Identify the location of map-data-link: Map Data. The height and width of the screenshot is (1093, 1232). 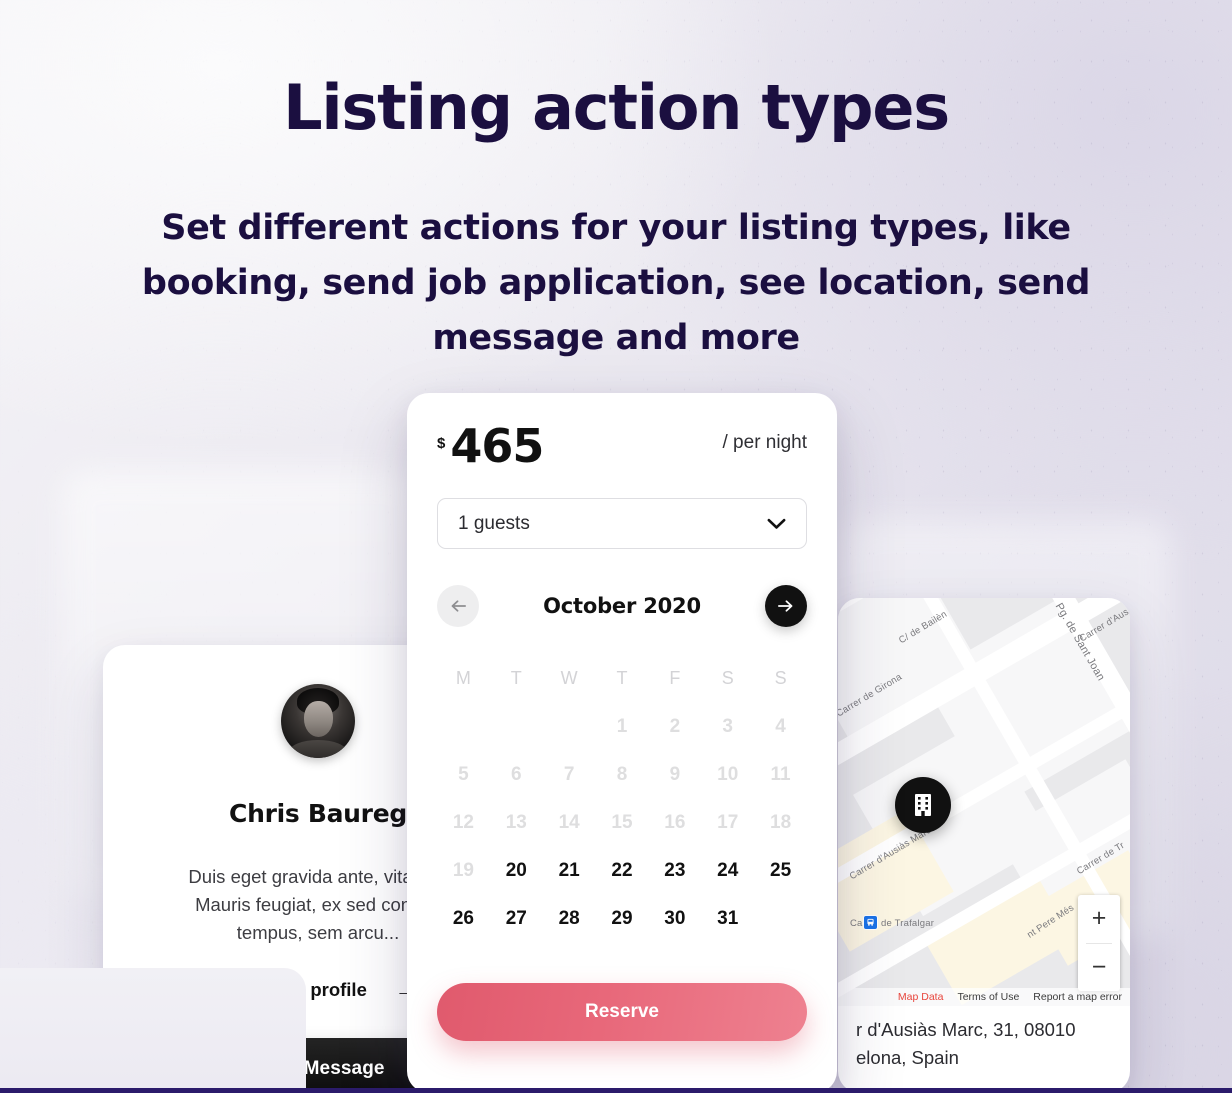
(921, 997).